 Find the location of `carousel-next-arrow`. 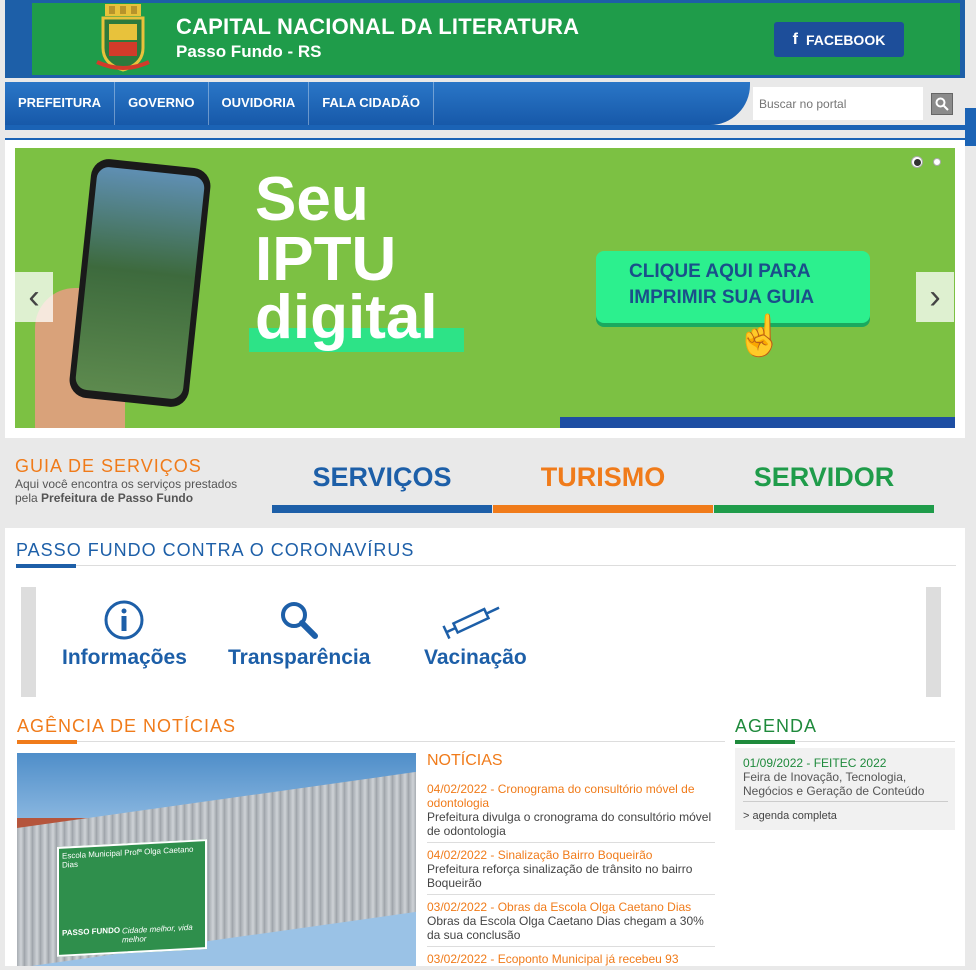

carousel-next-arrow is located at coordinates (933, 642).